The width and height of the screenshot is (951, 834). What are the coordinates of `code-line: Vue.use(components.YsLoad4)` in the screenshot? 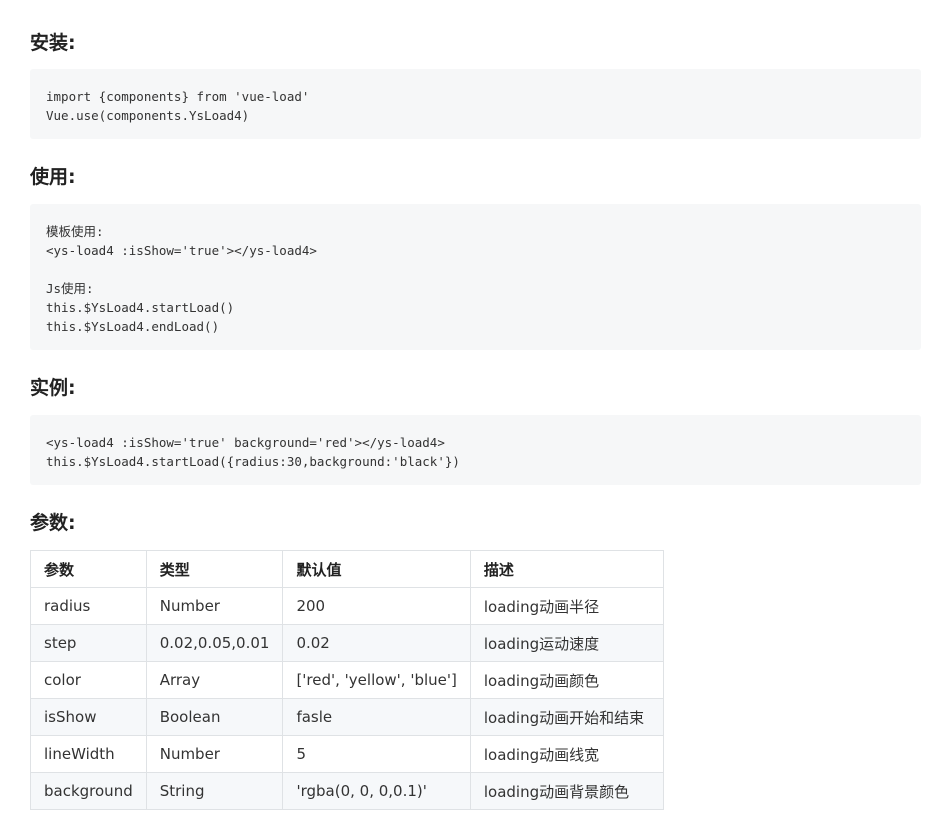 It's located at (148, 115).